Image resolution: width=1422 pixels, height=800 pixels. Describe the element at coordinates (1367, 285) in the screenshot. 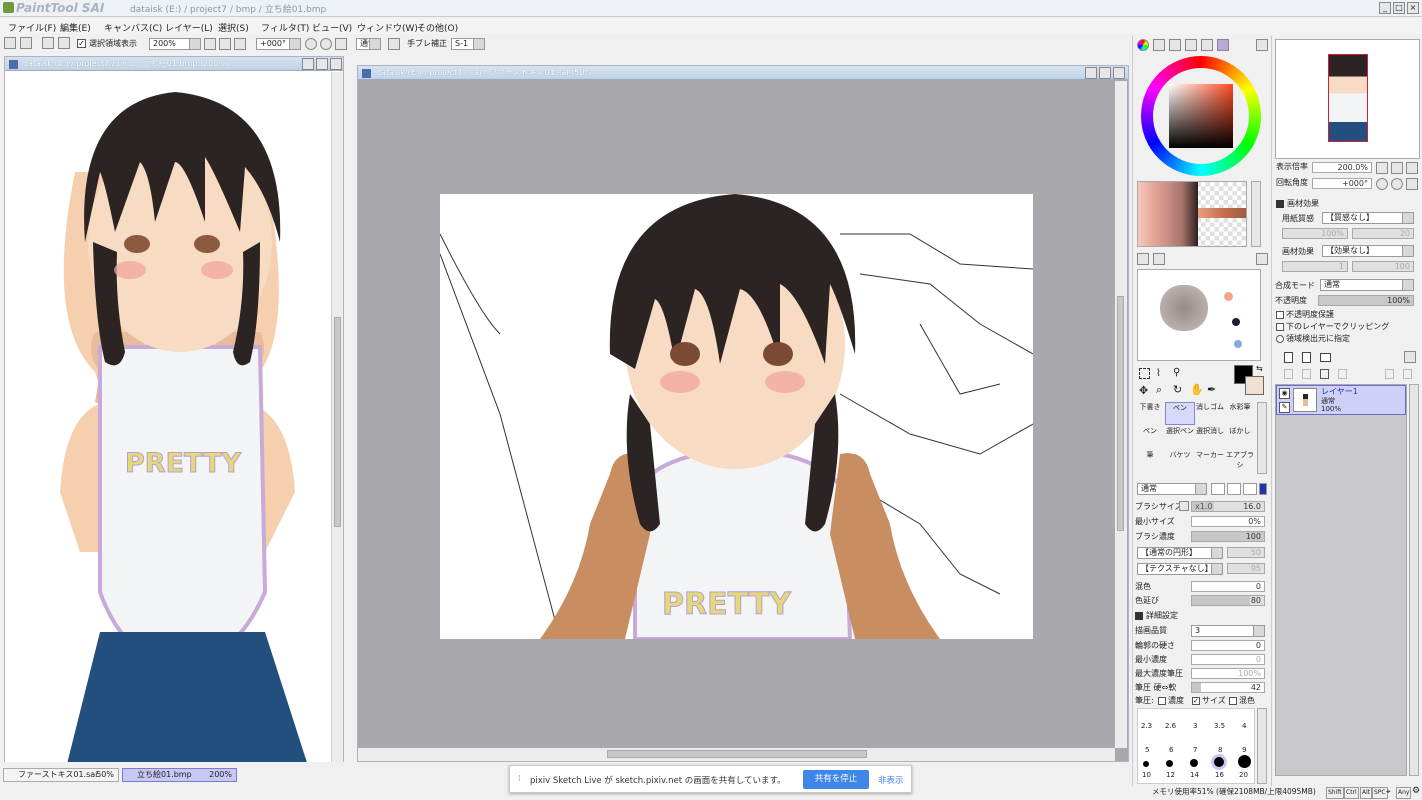

I see `blend-mode-select: 通常` at that location.